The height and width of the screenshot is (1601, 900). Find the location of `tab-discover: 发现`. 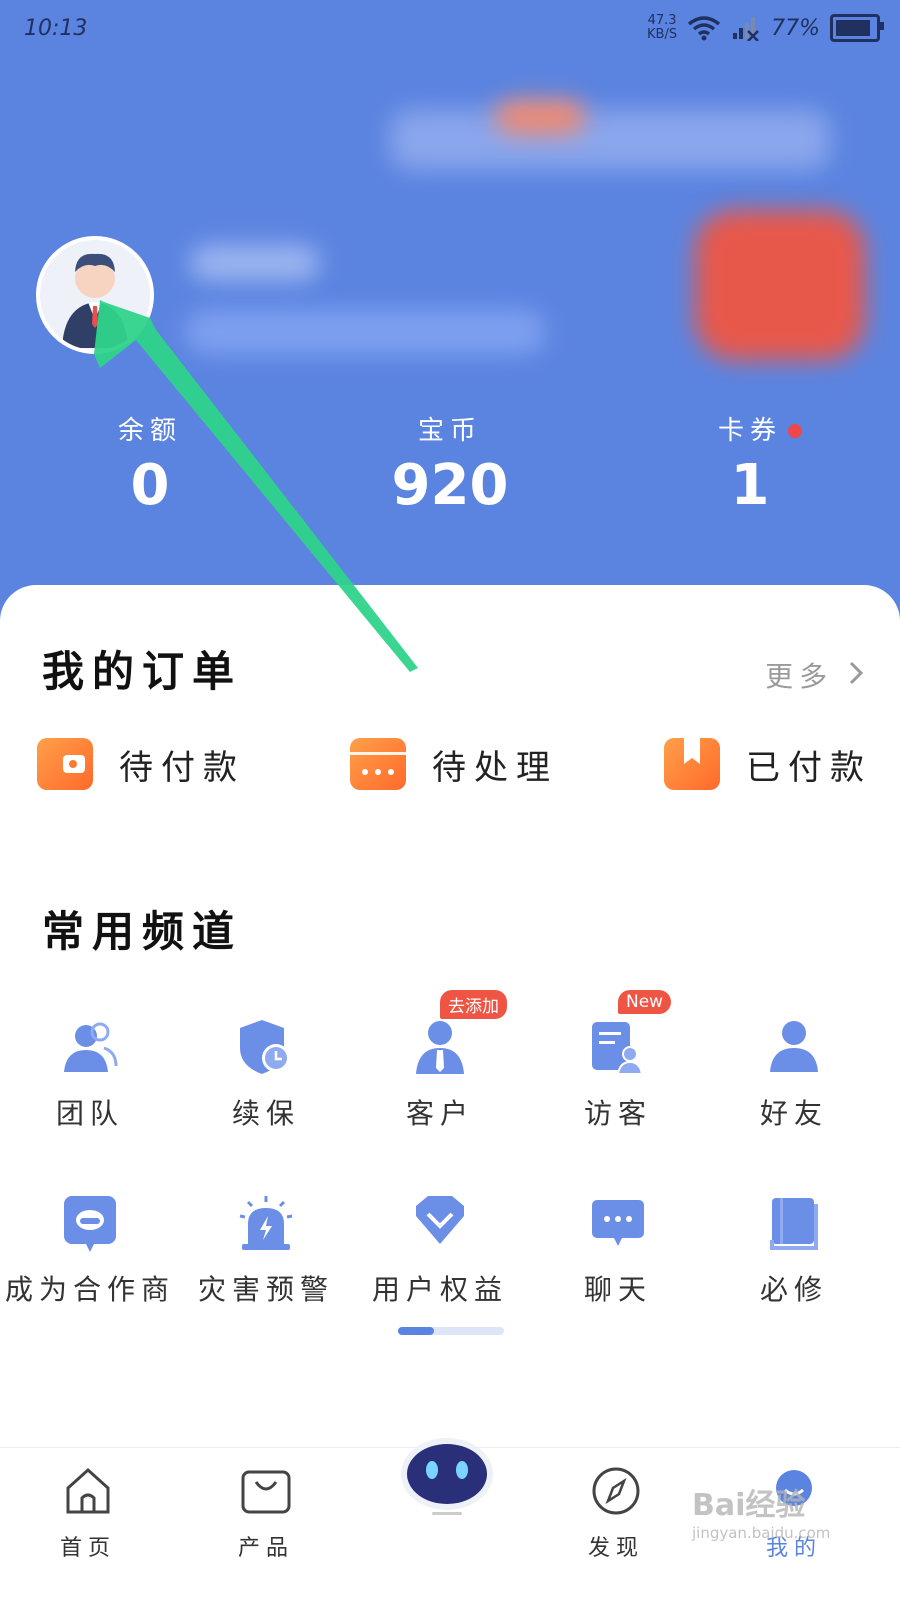

tab-discover: 发现 is located at coordinates (616, 1514).